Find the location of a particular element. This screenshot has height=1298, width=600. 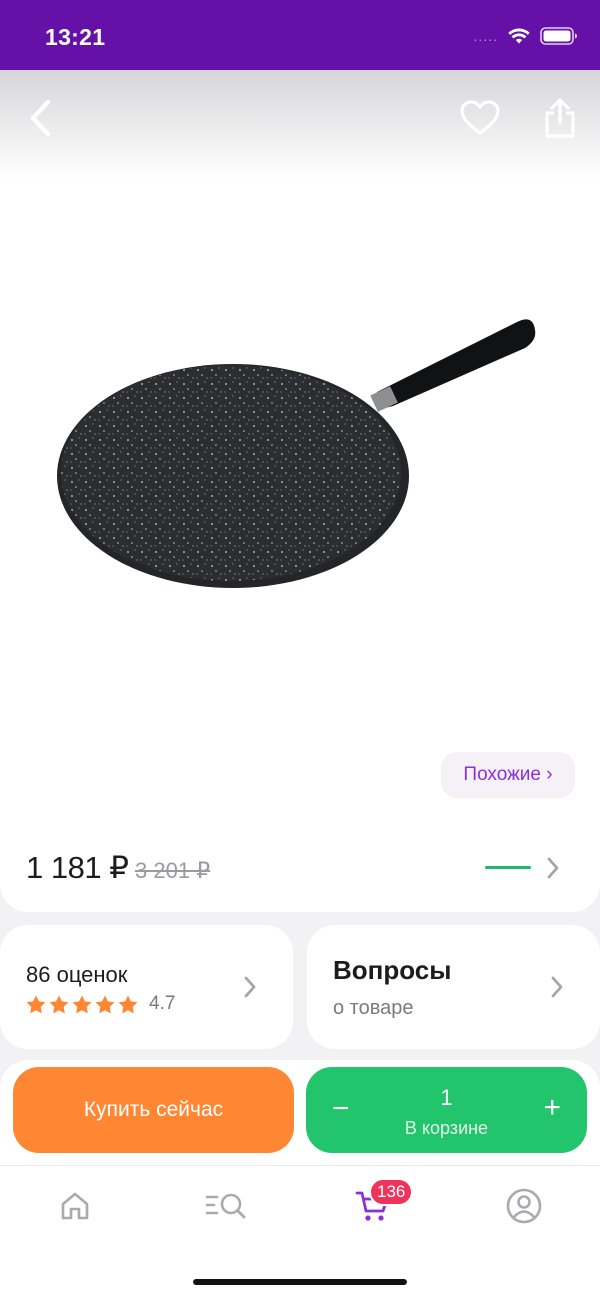

buy-now-button: Купить сейчас is located at coordinates (153, 1110).